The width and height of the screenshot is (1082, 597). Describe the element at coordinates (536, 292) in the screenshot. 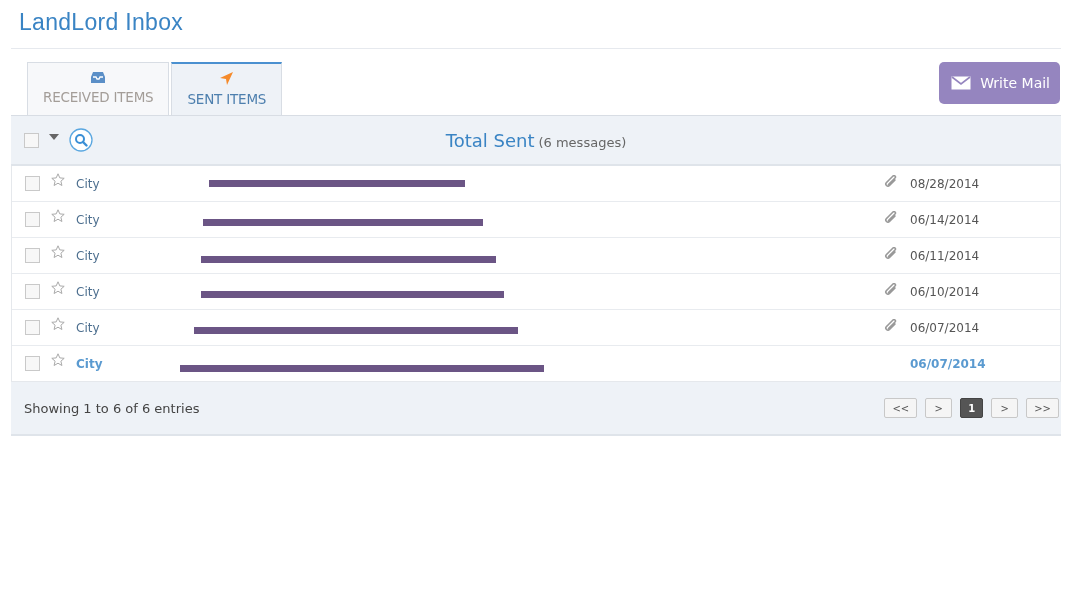

I see `message-row: City 06/10/2014` at that location.